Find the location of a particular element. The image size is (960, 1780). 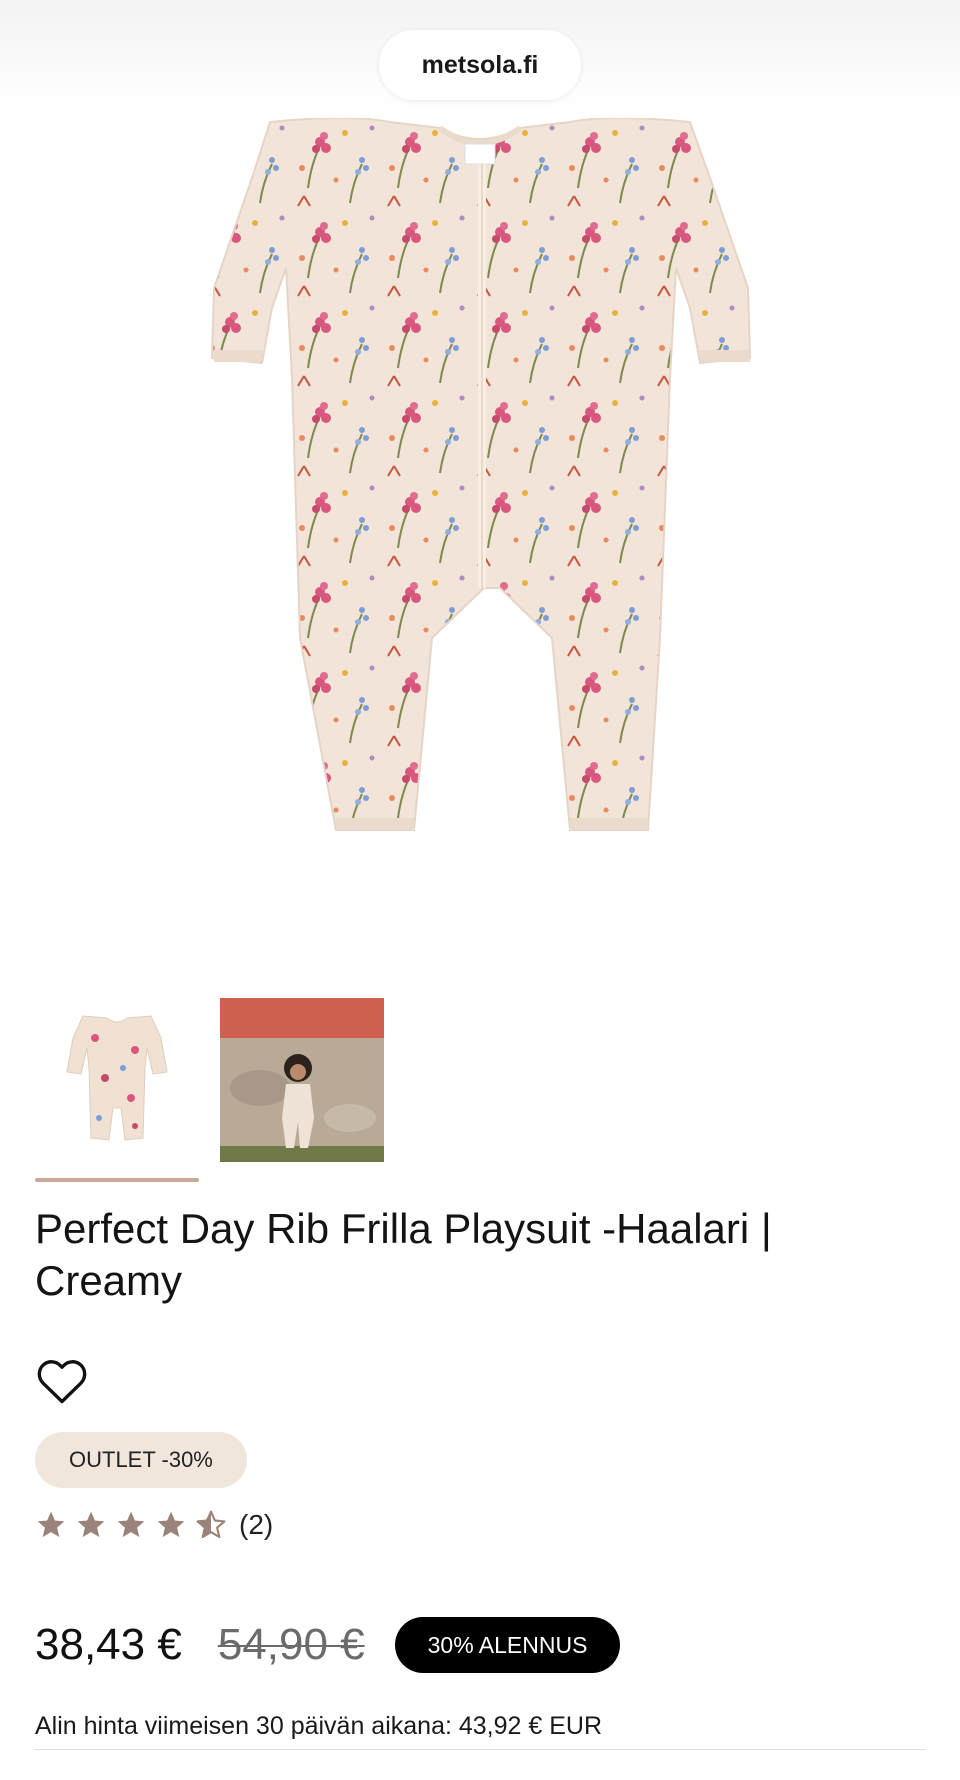

thumbnail-selected-indicator is located at coordinates (117, 1180).